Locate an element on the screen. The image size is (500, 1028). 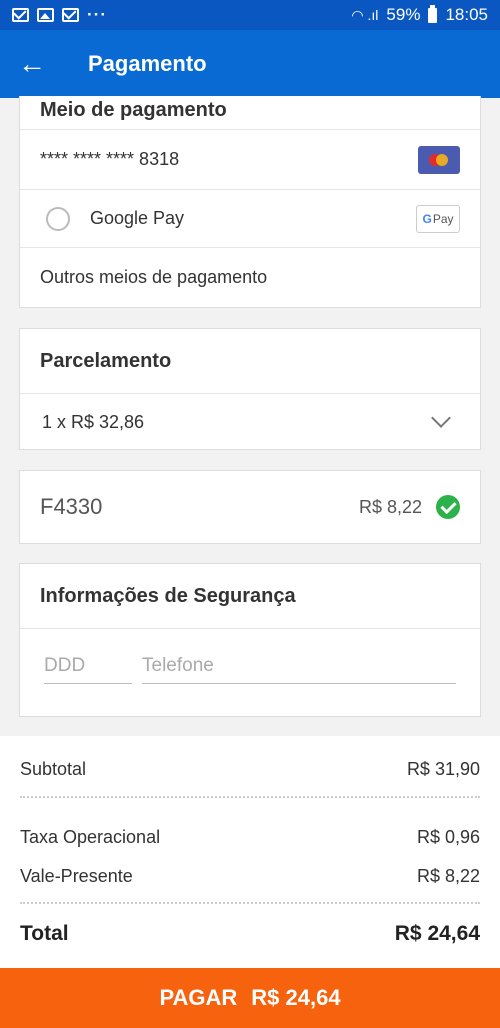
saved-card-option: **** **** **** 8318 is located at coordinates (250, 160).